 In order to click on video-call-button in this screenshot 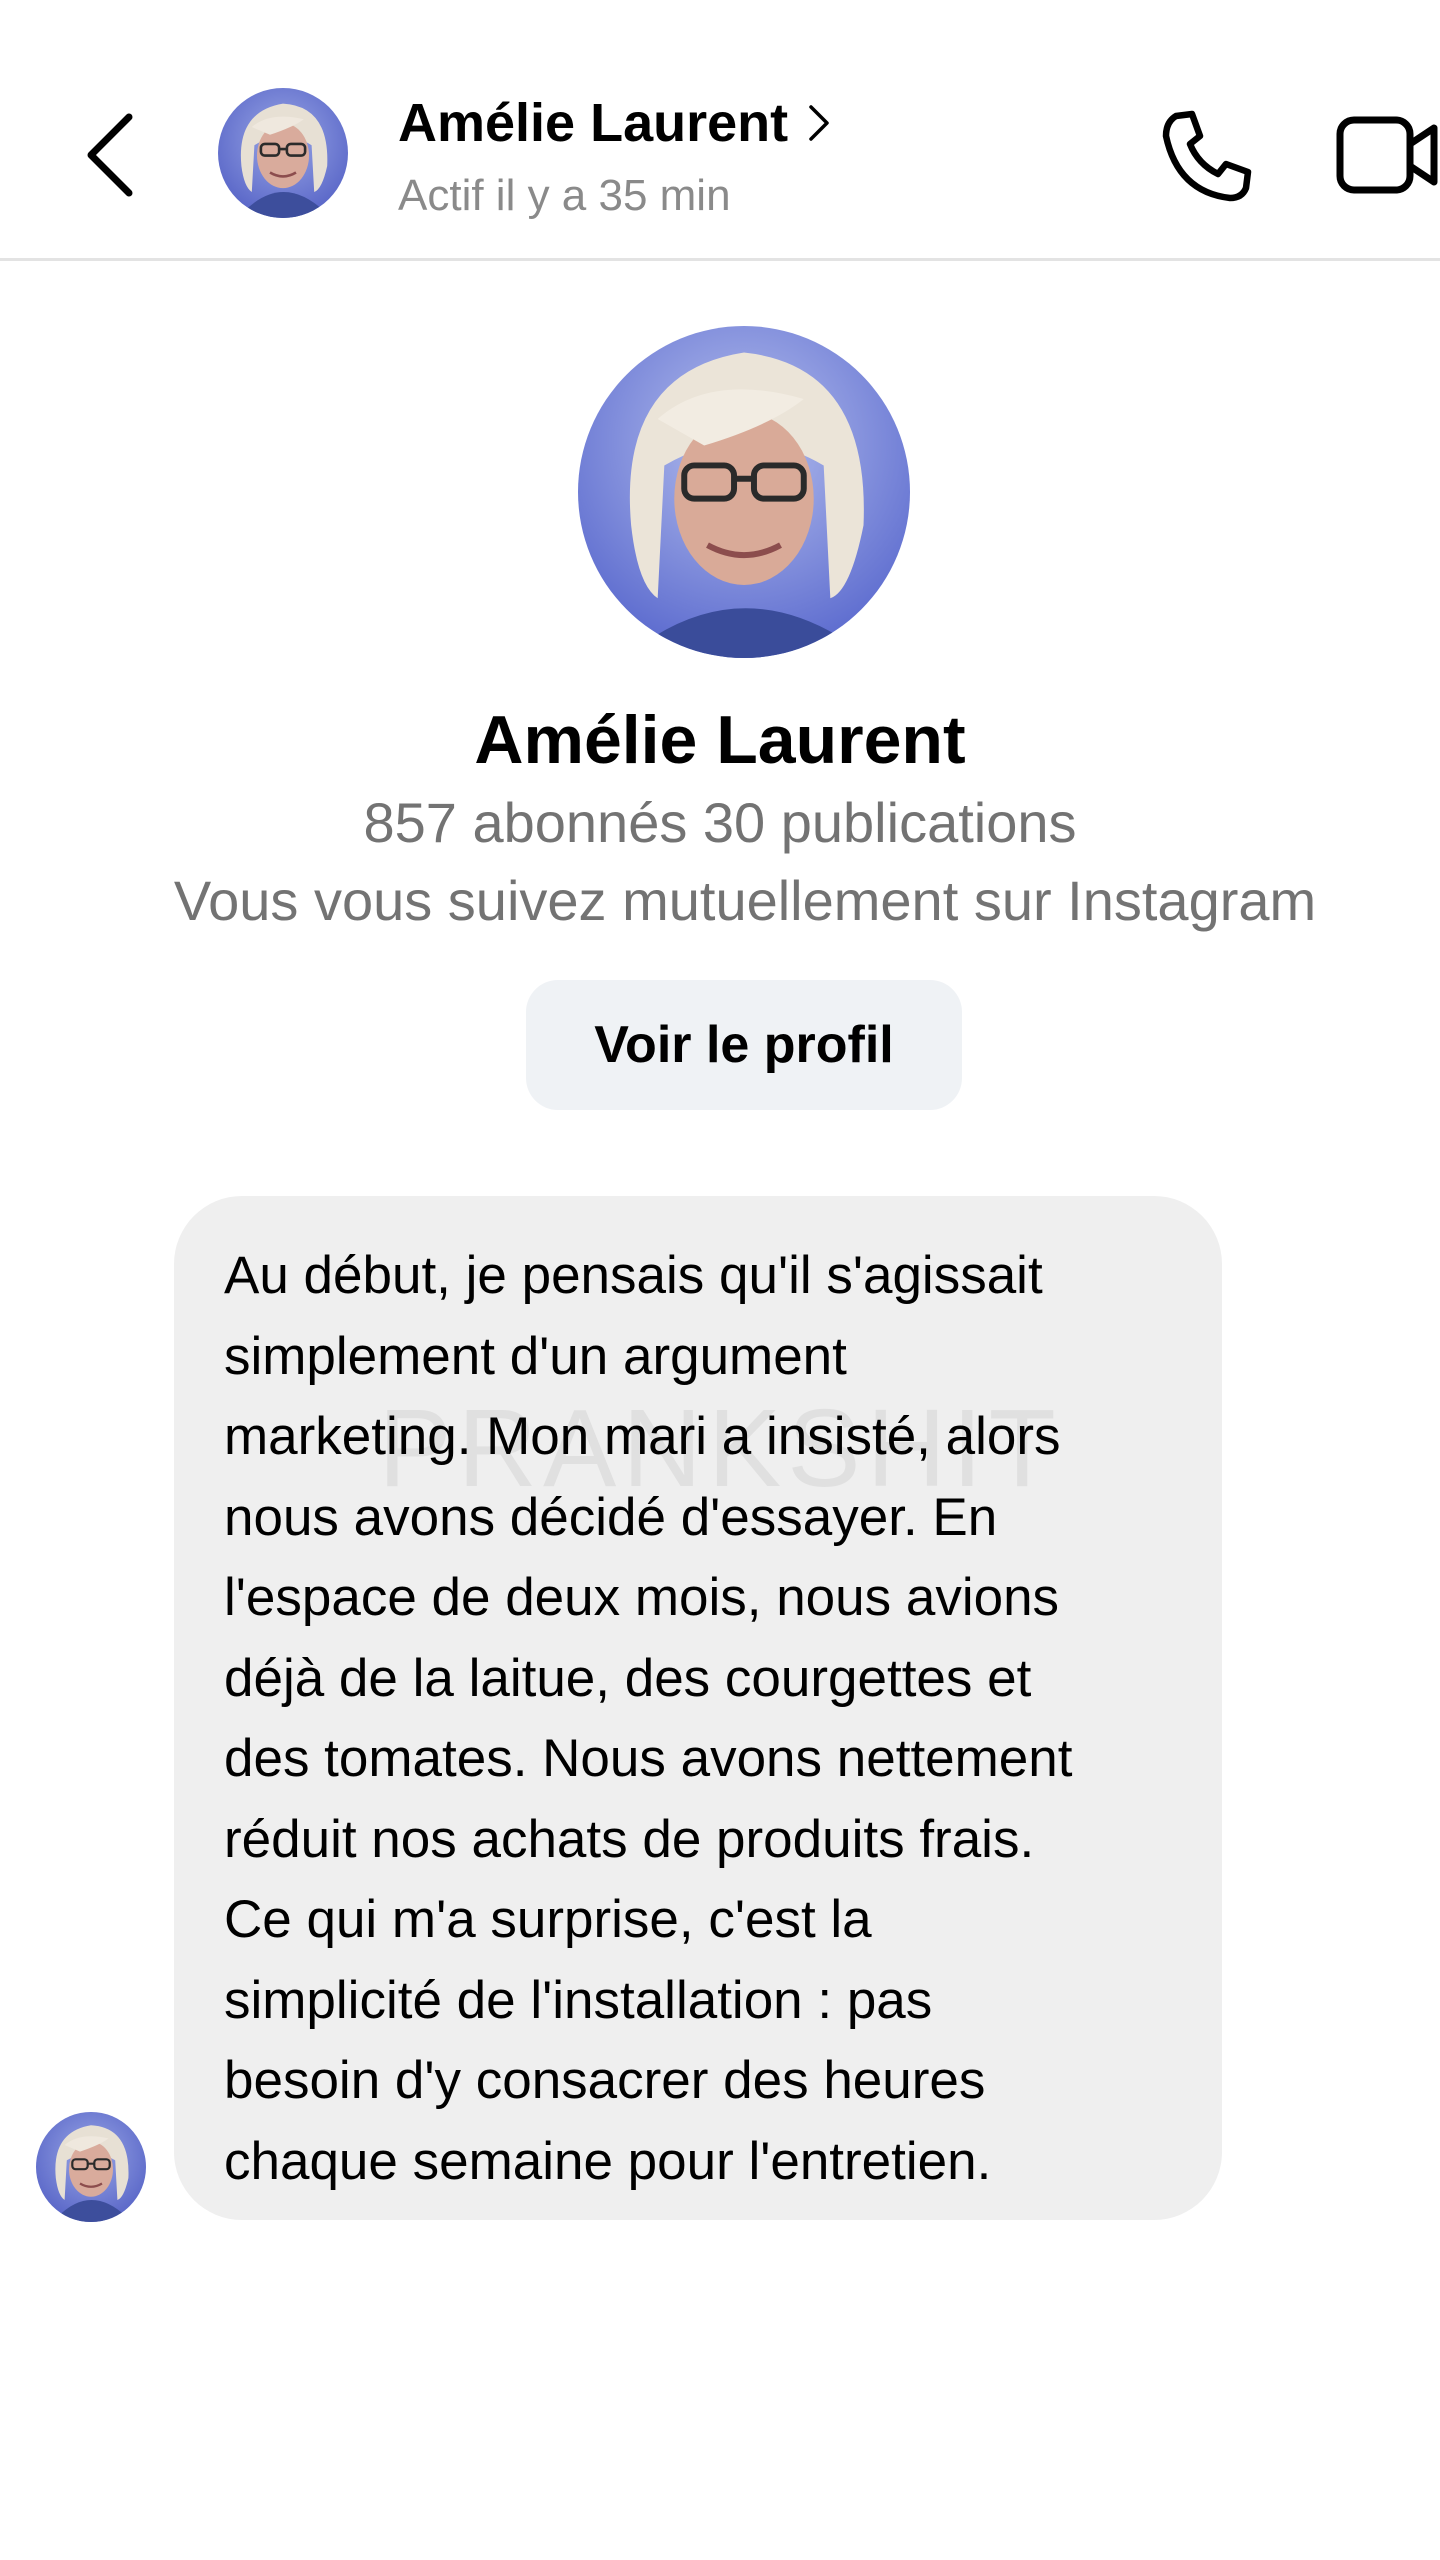, I will do `click(1388, 155)`.